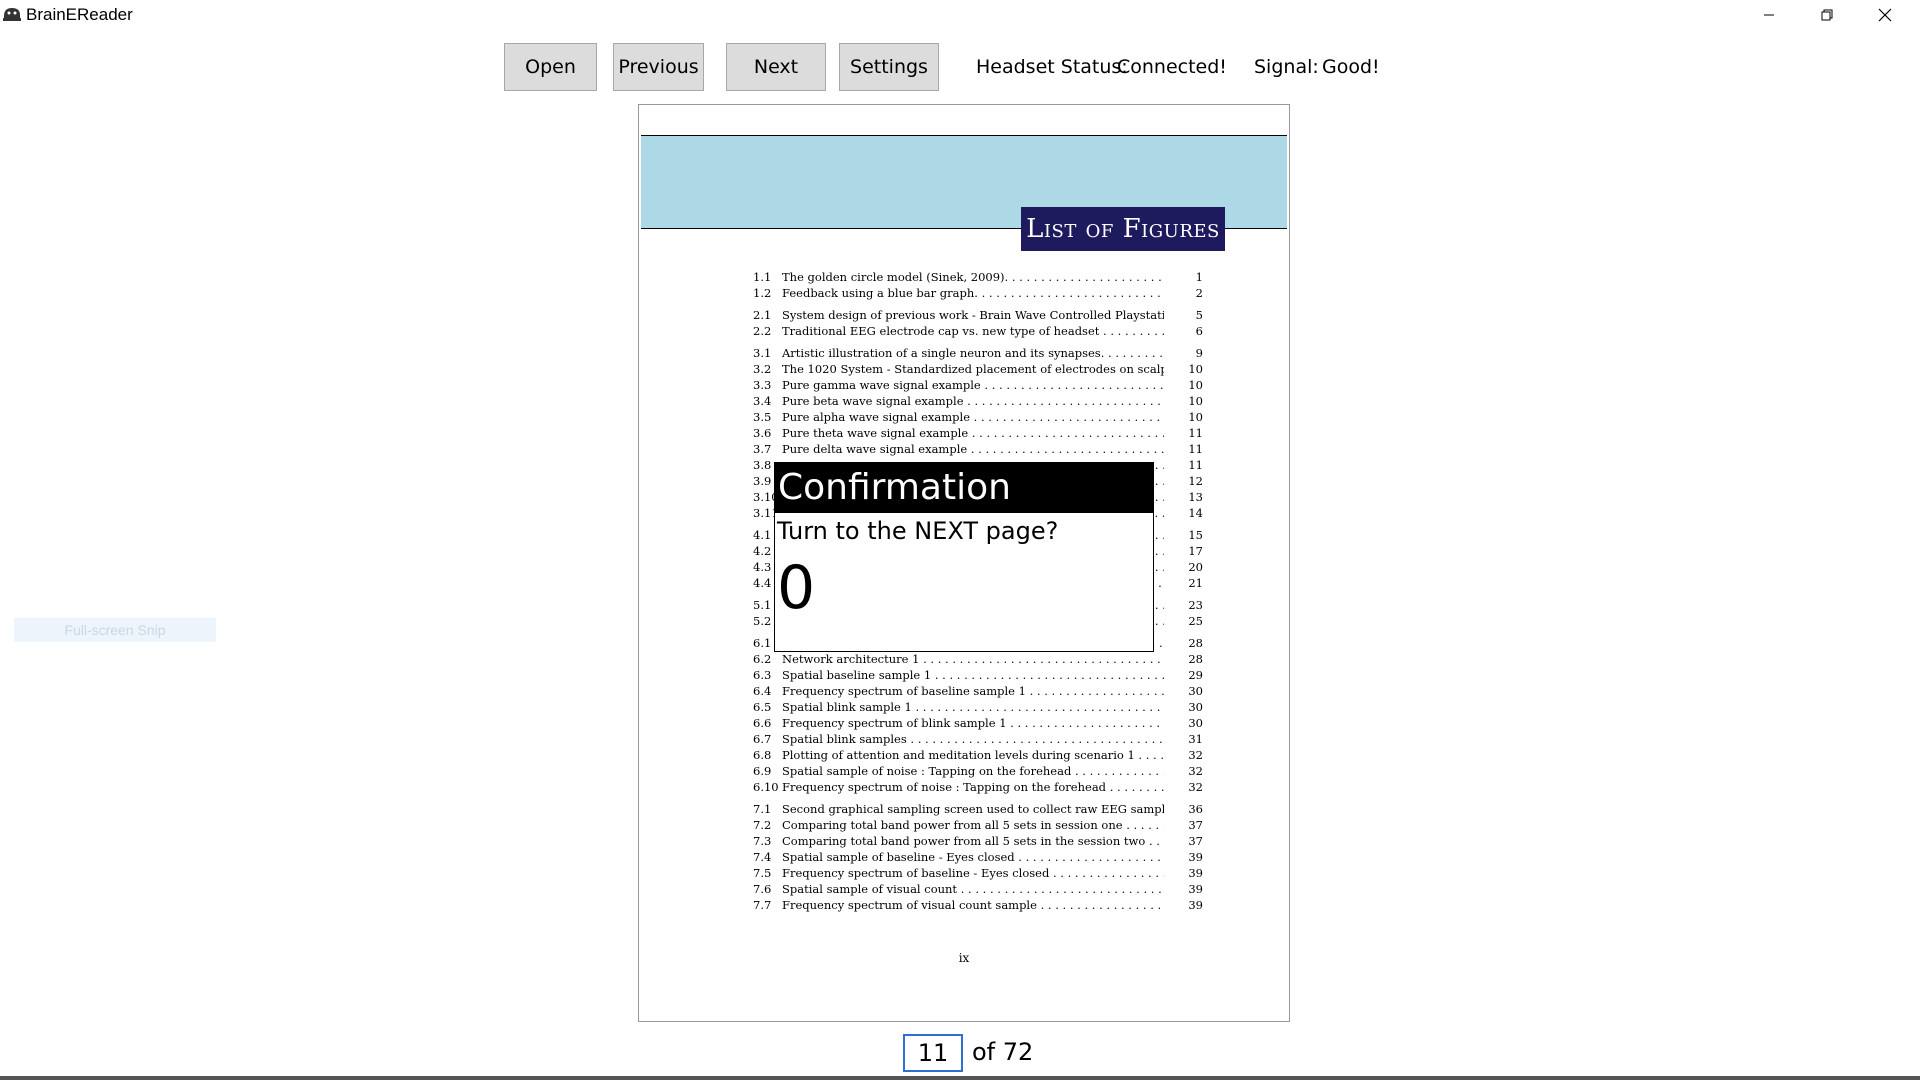  What do you see at coordinates (1195, 583) in the screenshot?
I see `figure-page: 21` at bounding box center [1195, 583].